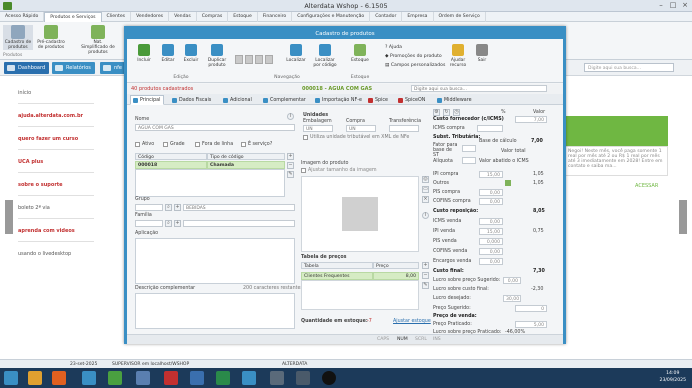  I want to click on ajustar-imagem-checkbox, so click(303, 170).